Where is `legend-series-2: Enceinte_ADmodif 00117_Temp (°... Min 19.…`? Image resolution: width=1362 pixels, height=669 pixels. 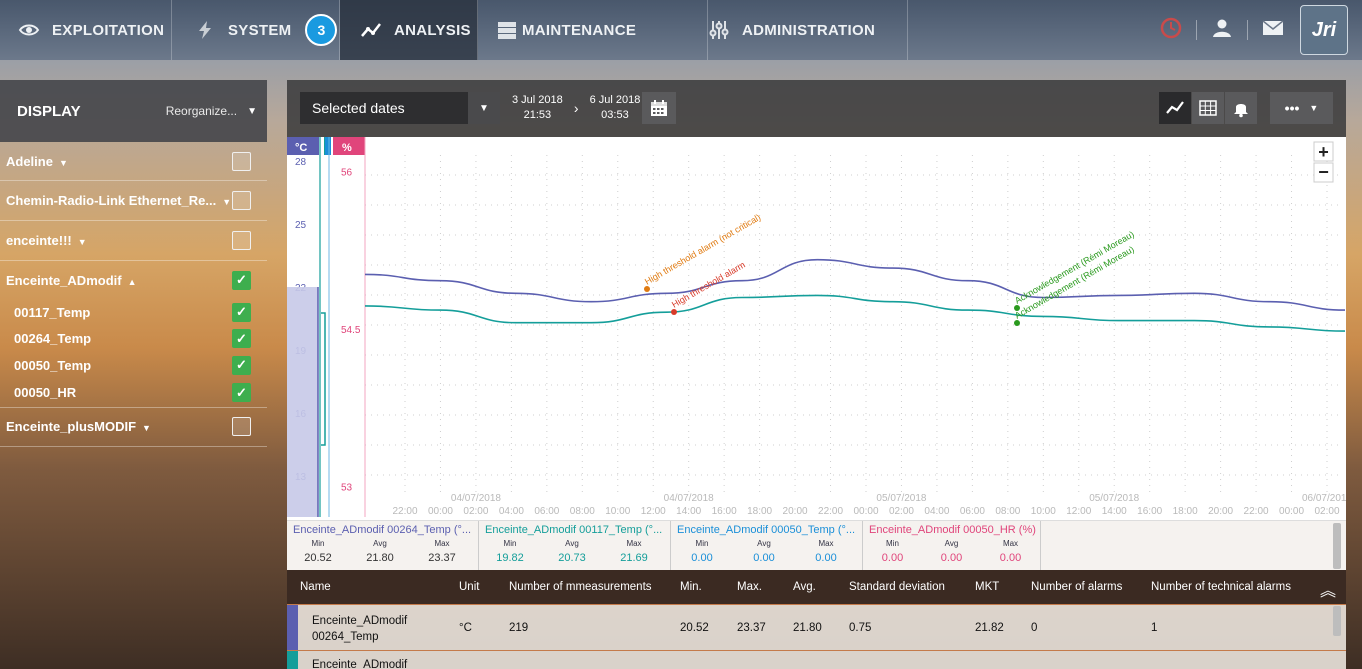 legend-series-2: Enceinte_ADmodif 00117_Temp (°... Min 19.… is located at coordinates (575, 546).